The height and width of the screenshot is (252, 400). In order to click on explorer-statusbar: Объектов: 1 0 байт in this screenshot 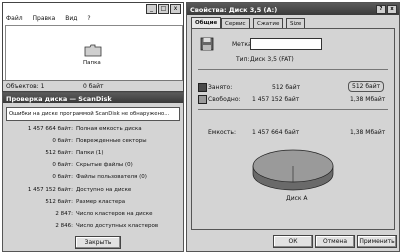, I will do `click(93, 85)`.